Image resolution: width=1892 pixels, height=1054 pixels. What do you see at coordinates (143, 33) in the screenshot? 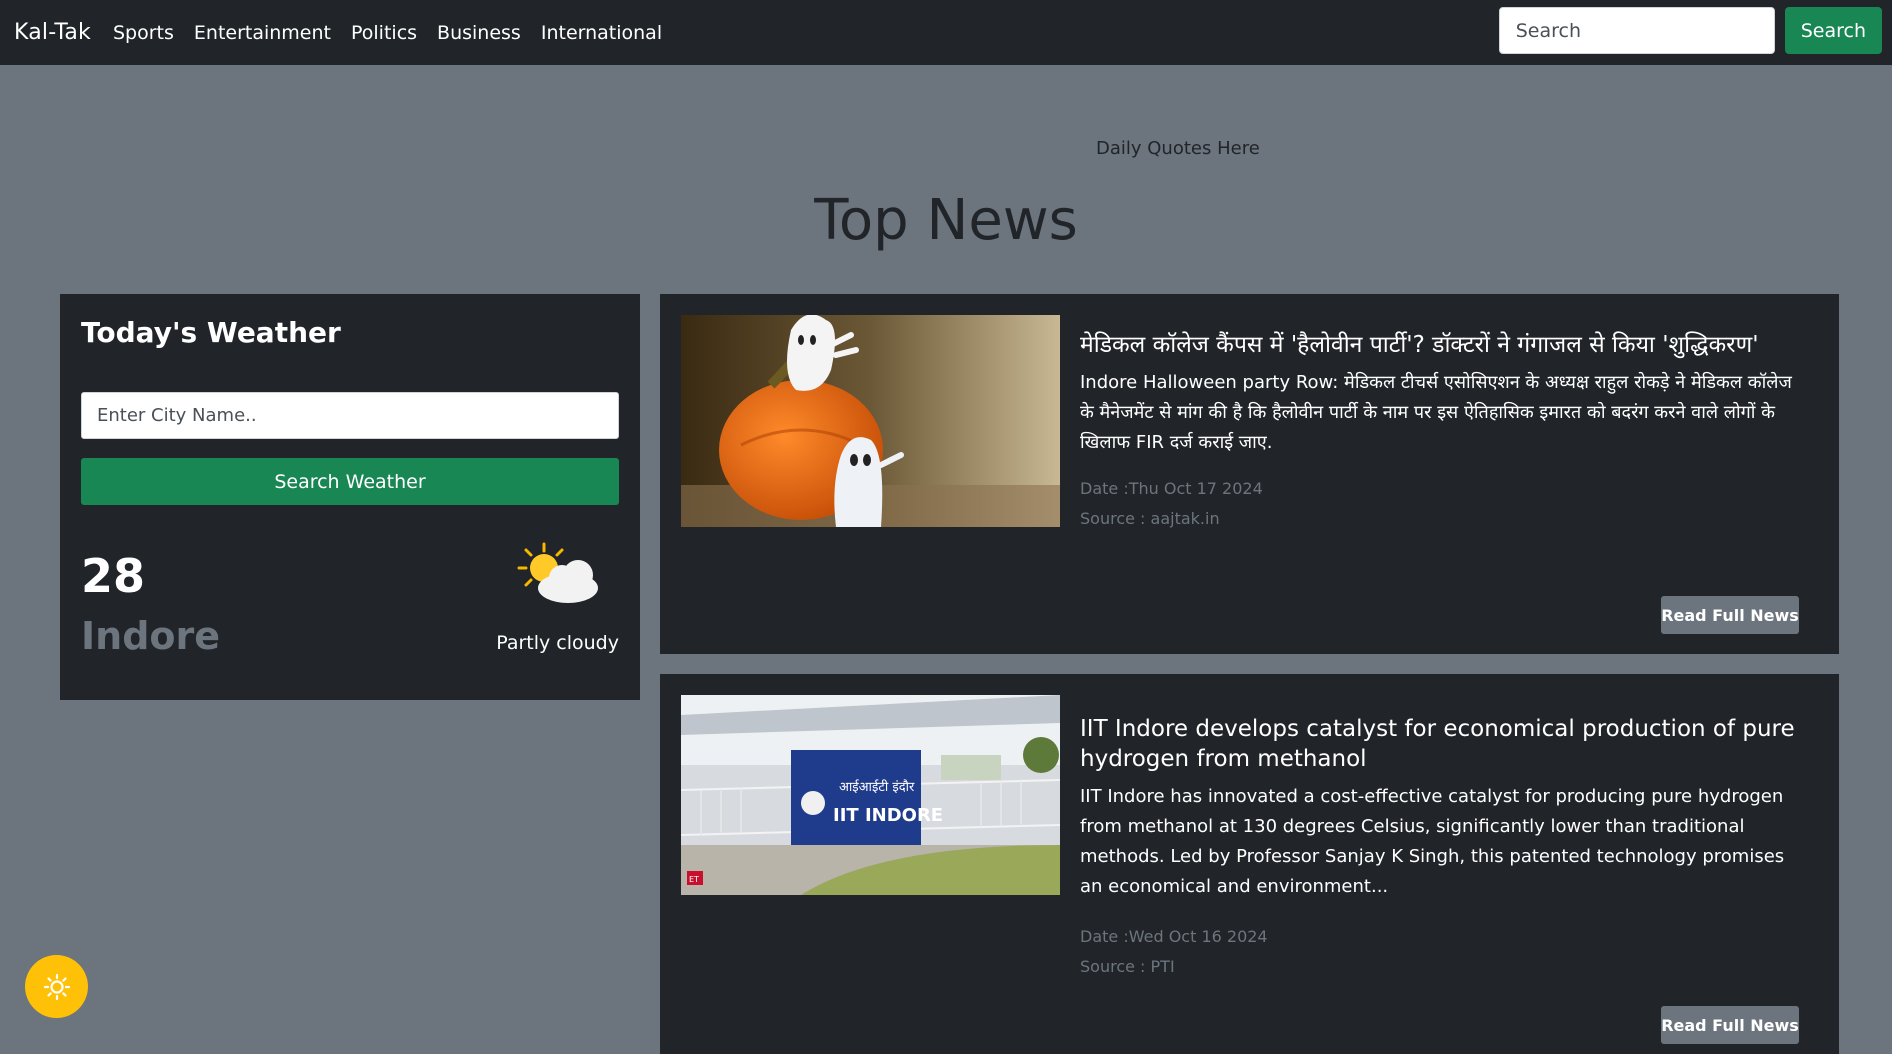
I see `nav-link-sports: Sports` at bounding box center [143, 33].